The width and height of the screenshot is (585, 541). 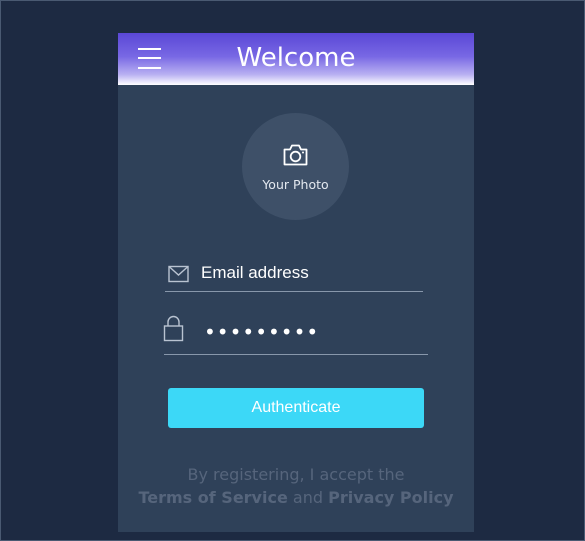 What do you see at coordinates (295, 155) in the screenshot?
I see `camera-icon` at bounding box center [295, 155].